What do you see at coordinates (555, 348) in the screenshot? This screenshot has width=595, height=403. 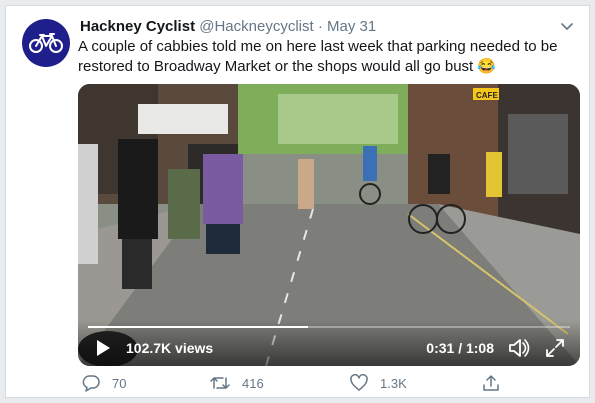 I see `fullscreen-icon` at bounding box center [555, 348].